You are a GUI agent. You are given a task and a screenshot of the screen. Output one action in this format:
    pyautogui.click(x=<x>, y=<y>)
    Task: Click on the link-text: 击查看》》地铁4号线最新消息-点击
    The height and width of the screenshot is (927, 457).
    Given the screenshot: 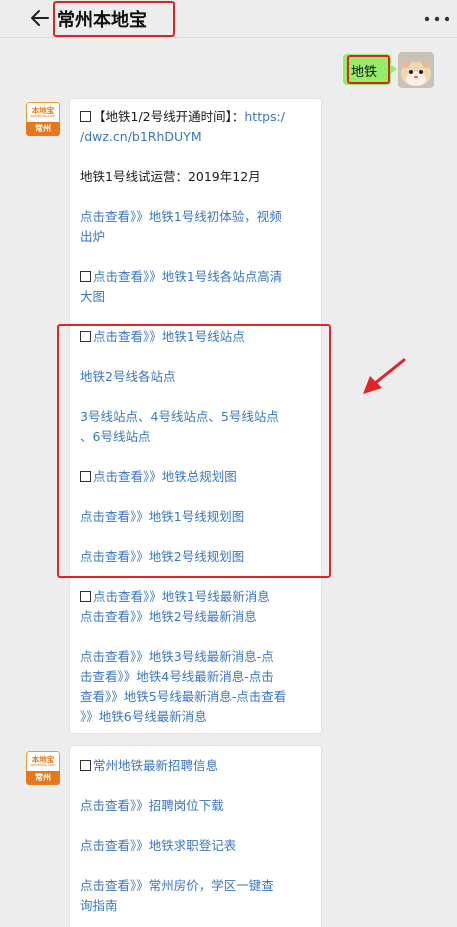 What is the action you would take?
    pyautogui.click(x=177, y=677)
    